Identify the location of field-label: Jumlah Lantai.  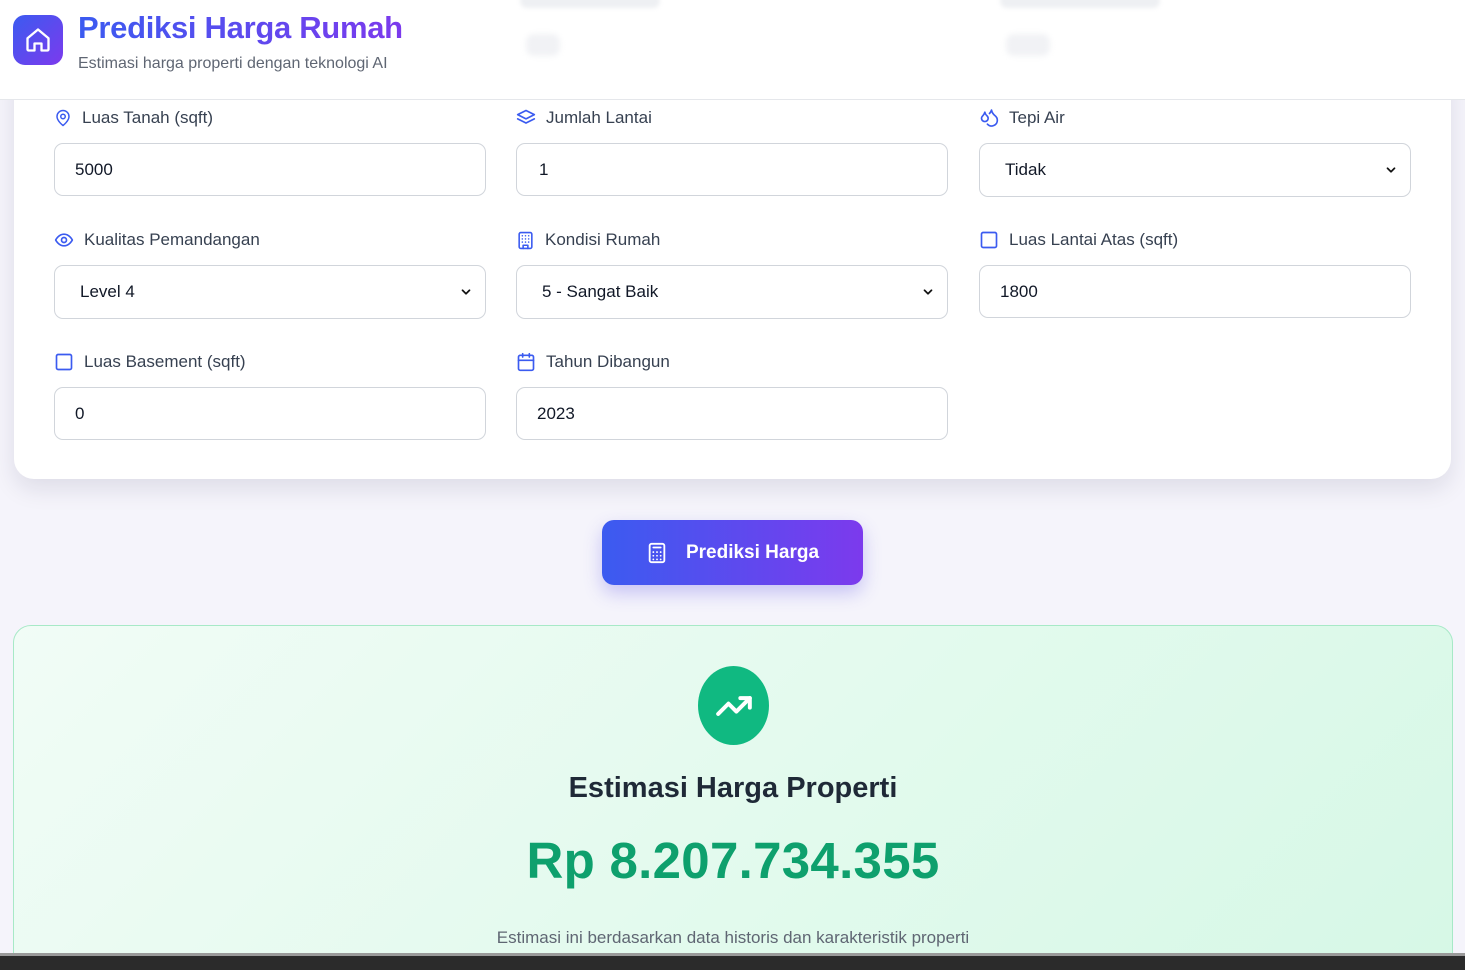
(599, 117).